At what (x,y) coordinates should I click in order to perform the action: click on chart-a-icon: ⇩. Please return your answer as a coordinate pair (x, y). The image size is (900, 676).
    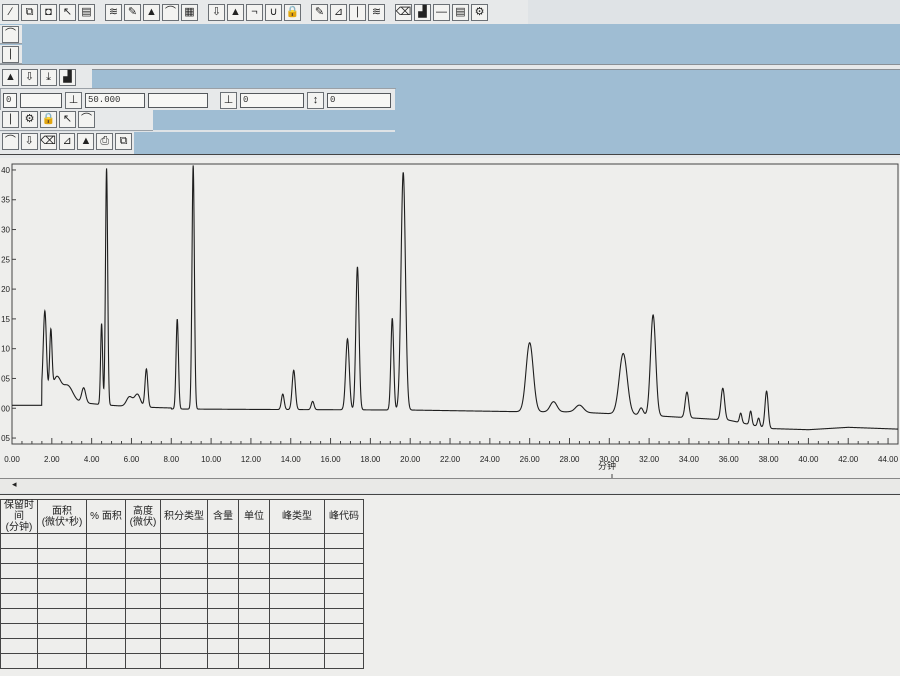
    Looking at the image, I should click on (29, 77).